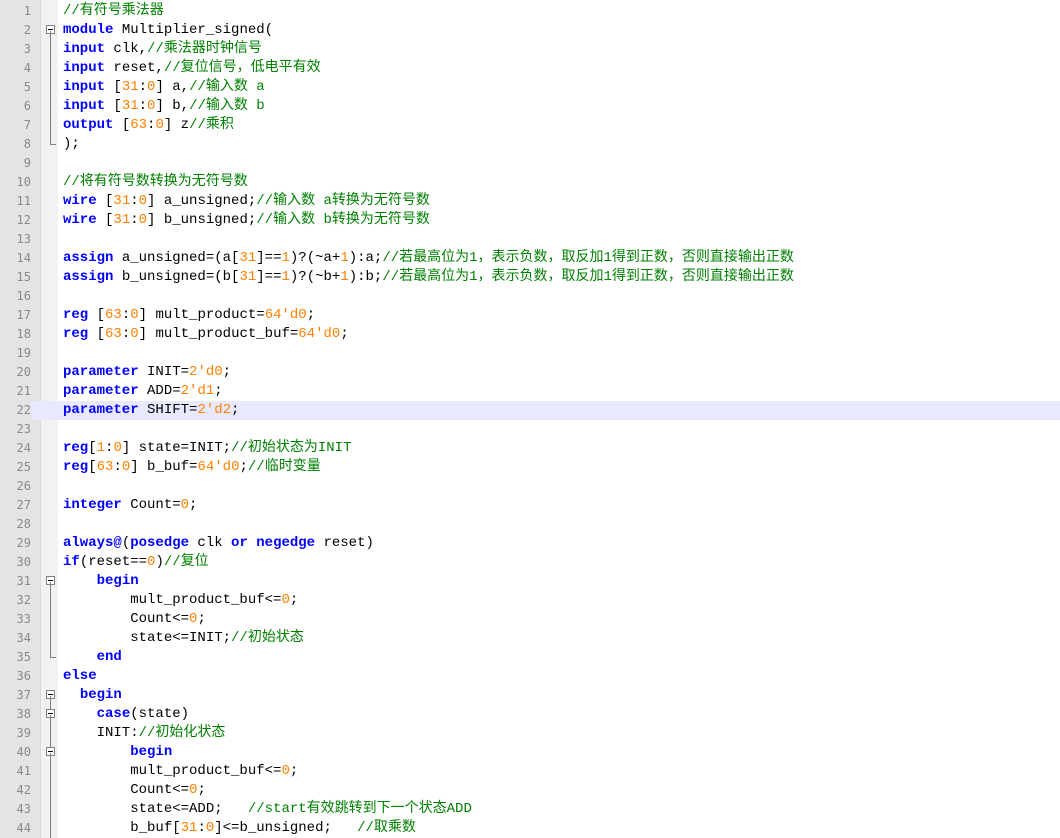 This screenshot has width=1060, height=838. Describe the element at coordinates (23, 543) in the screenshot. I see `line-number: 29` at that location.